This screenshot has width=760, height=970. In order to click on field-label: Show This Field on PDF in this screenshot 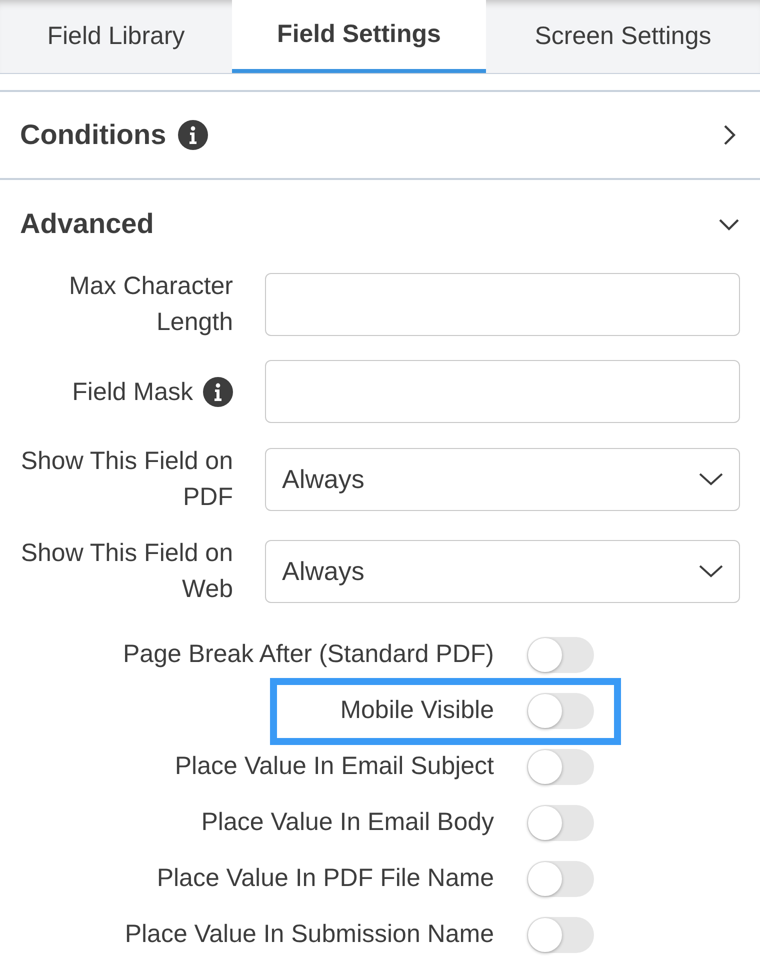, I will do `click(126, 479)`.